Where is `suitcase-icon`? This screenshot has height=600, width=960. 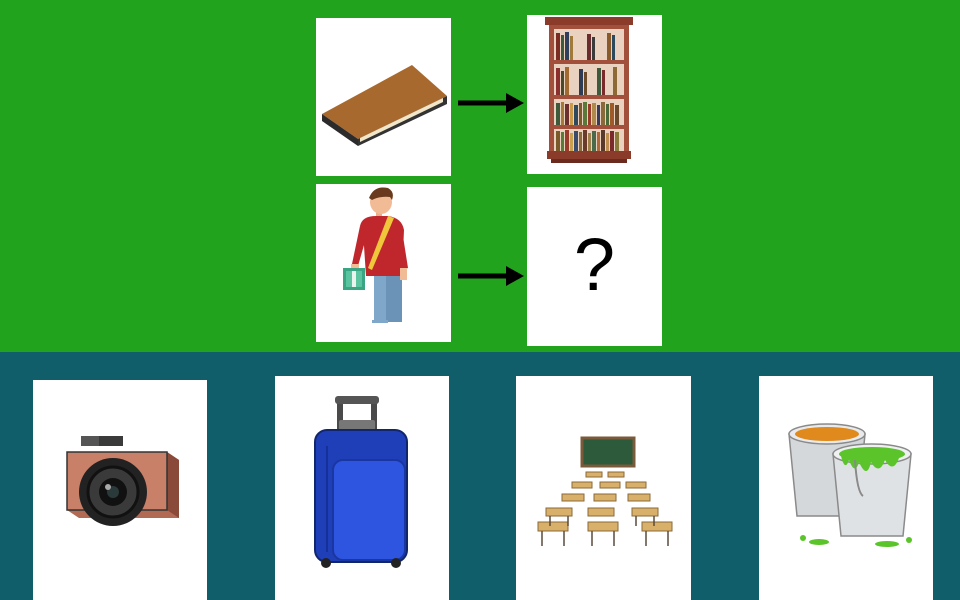
suitcase-icon is located at coordinates (361, 482).